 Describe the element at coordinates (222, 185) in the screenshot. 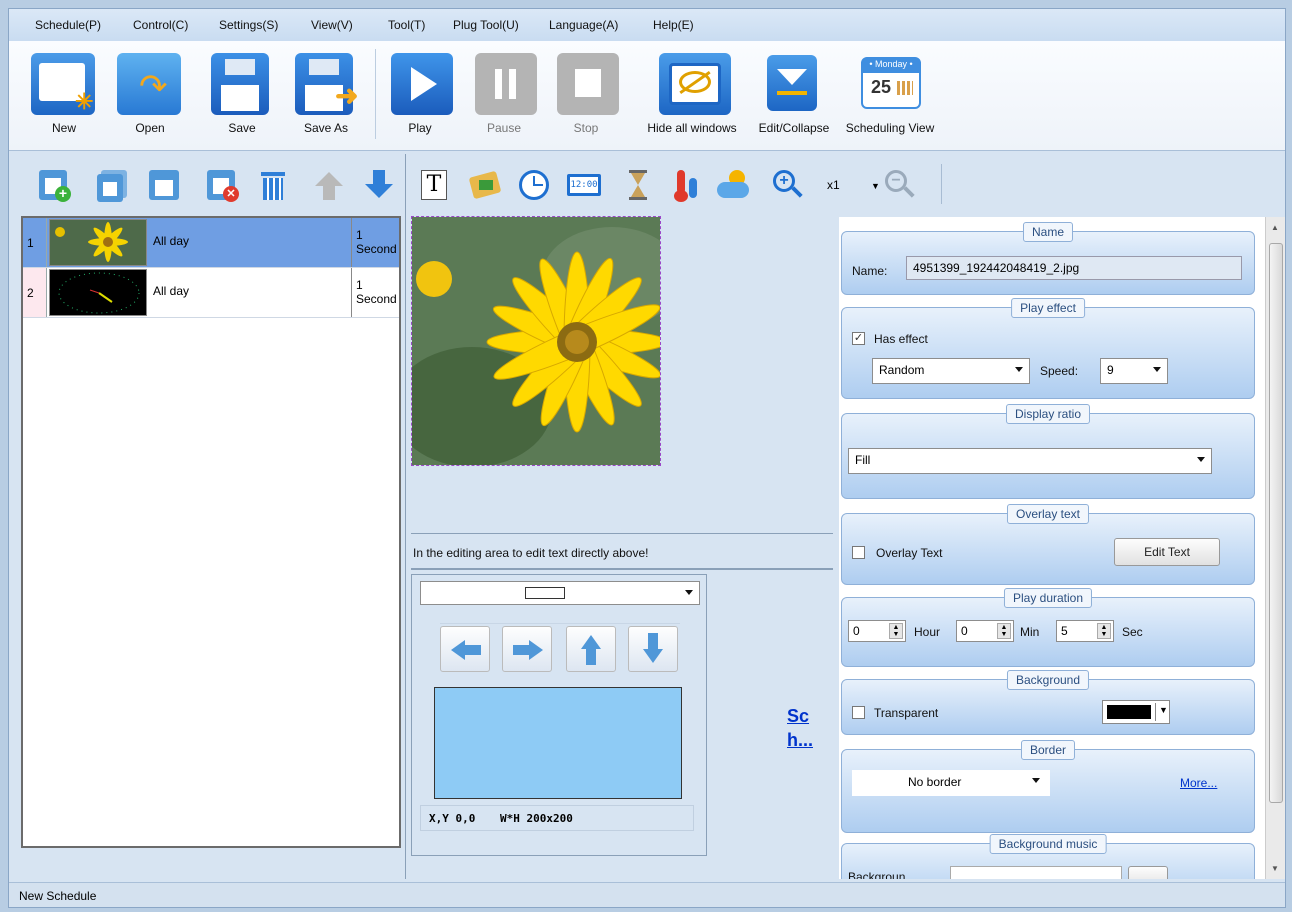

I see `delete-item-icon: ✕` at that location.